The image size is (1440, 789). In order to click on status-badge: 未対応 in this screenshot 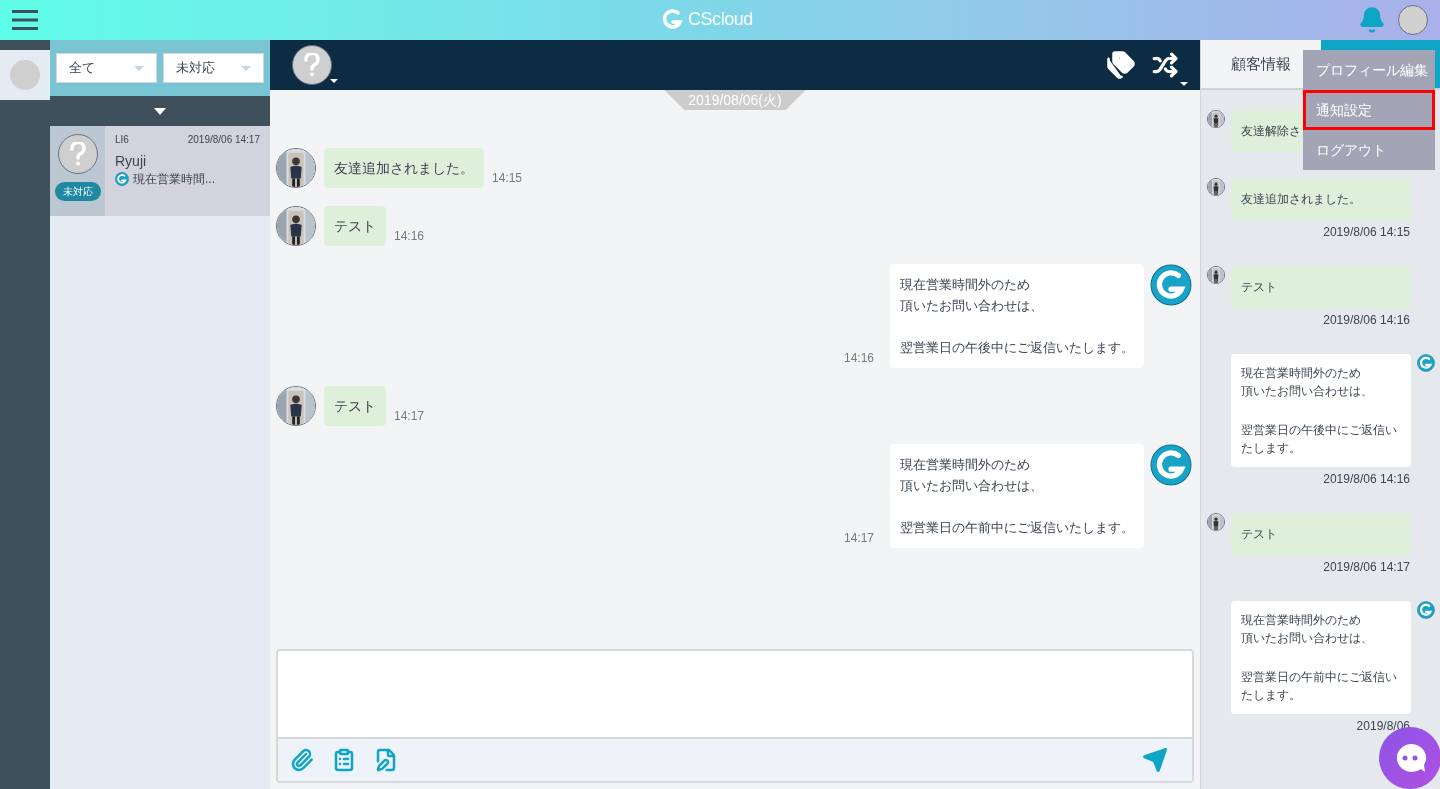, I will do `click(77, 191)`.